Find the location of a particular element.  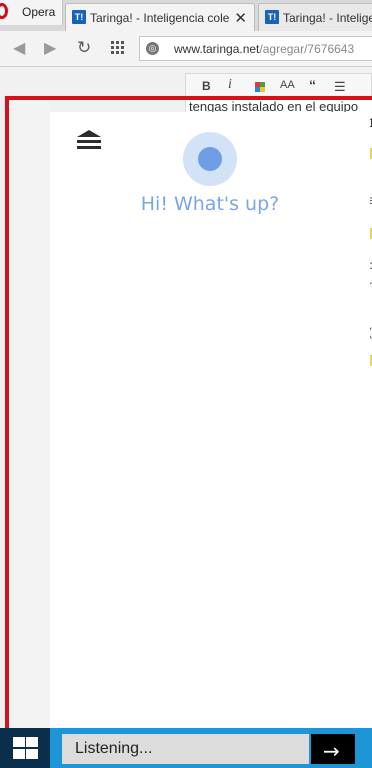

navigation-bar: ◀ ▶ ↻ ◎ www.taringa.net/agregar/7676643 is located at coordinates (186, 49).